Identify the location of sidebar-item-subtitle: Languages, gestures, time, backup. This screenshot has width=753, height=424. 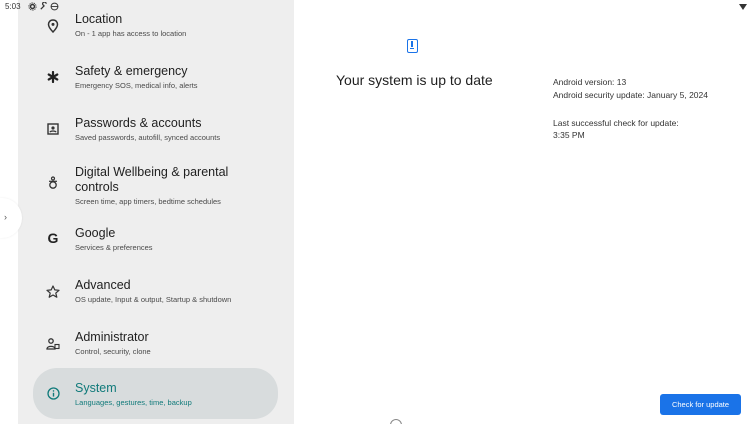
(133, 402).